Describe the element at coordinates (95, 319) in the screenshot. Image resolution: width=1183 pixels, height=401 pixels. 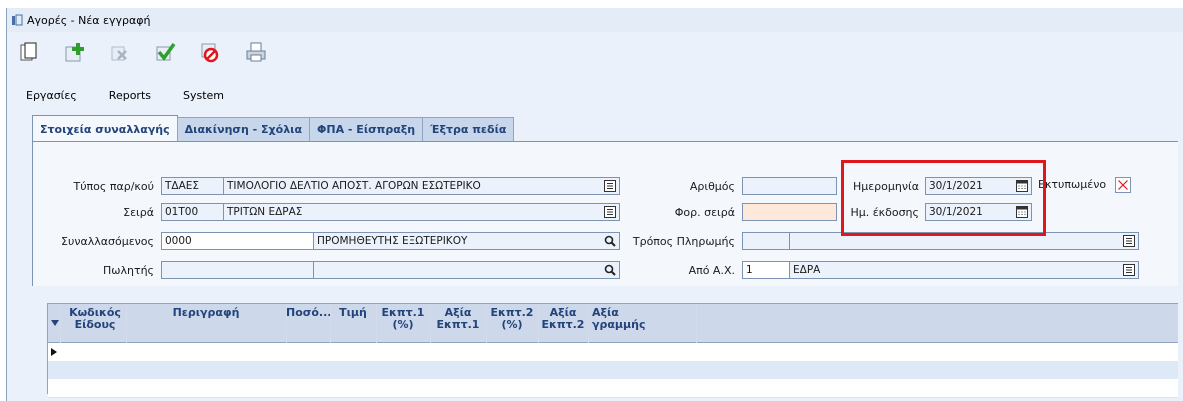
I see `col-item-code: Κωδικός Είδους` at that location.